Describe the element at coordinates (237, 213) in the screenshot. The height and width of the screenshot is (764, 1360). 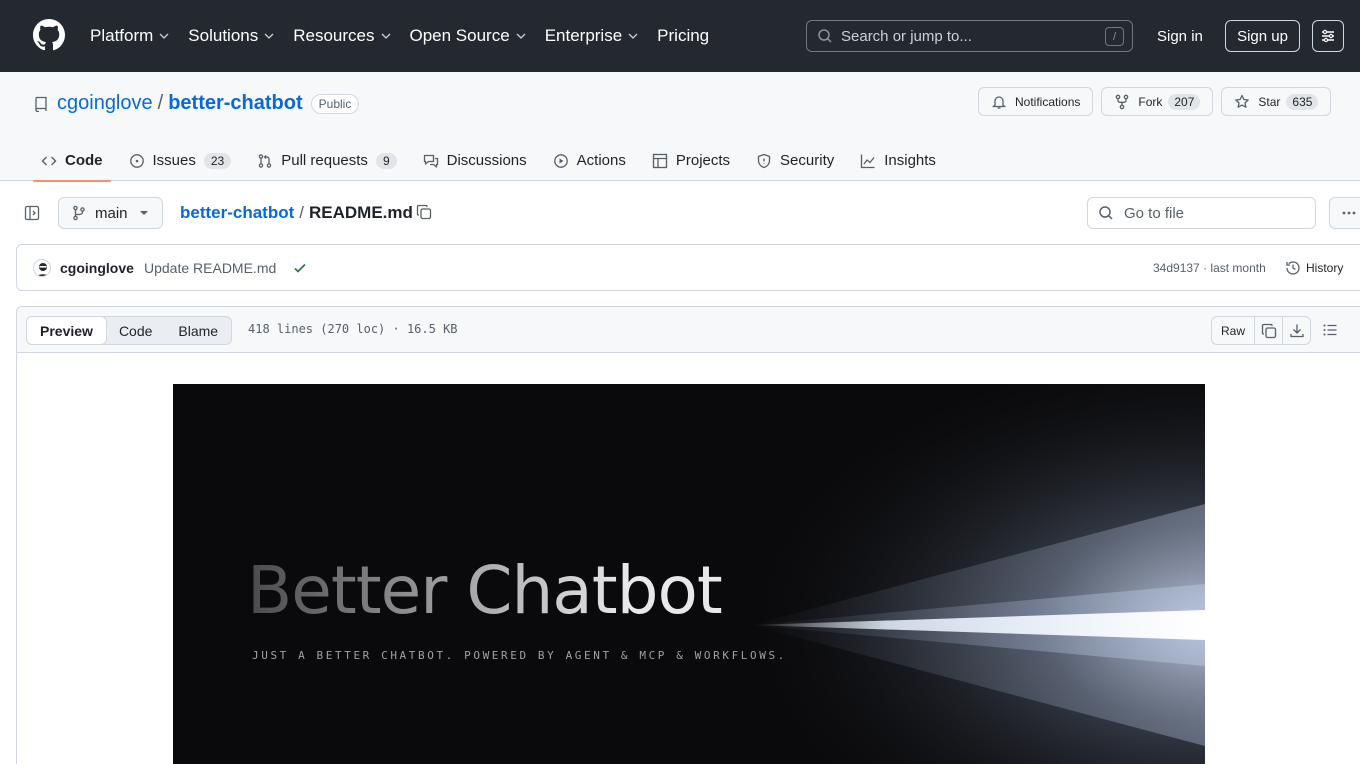
I see `breadcrumb-repo-link: better-chatbot` at that location.